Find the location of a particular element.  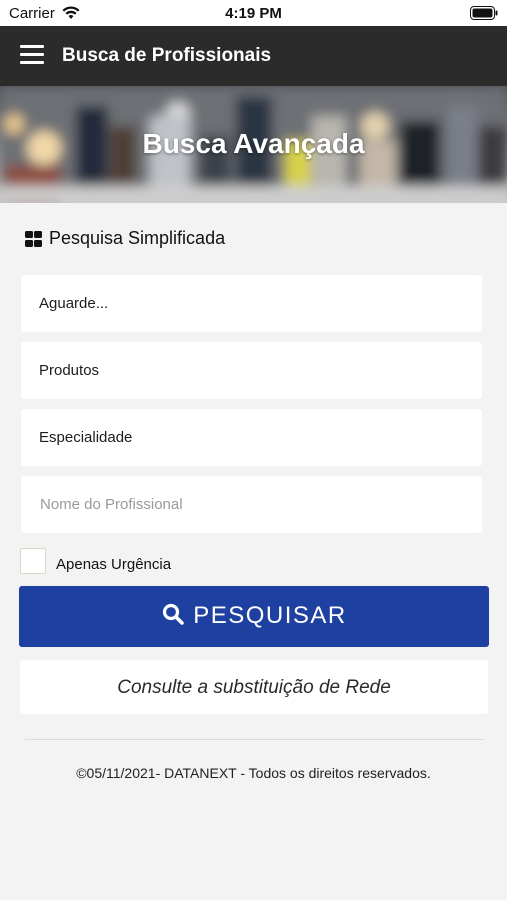

grid-icon is located at coordinates (33, 239).